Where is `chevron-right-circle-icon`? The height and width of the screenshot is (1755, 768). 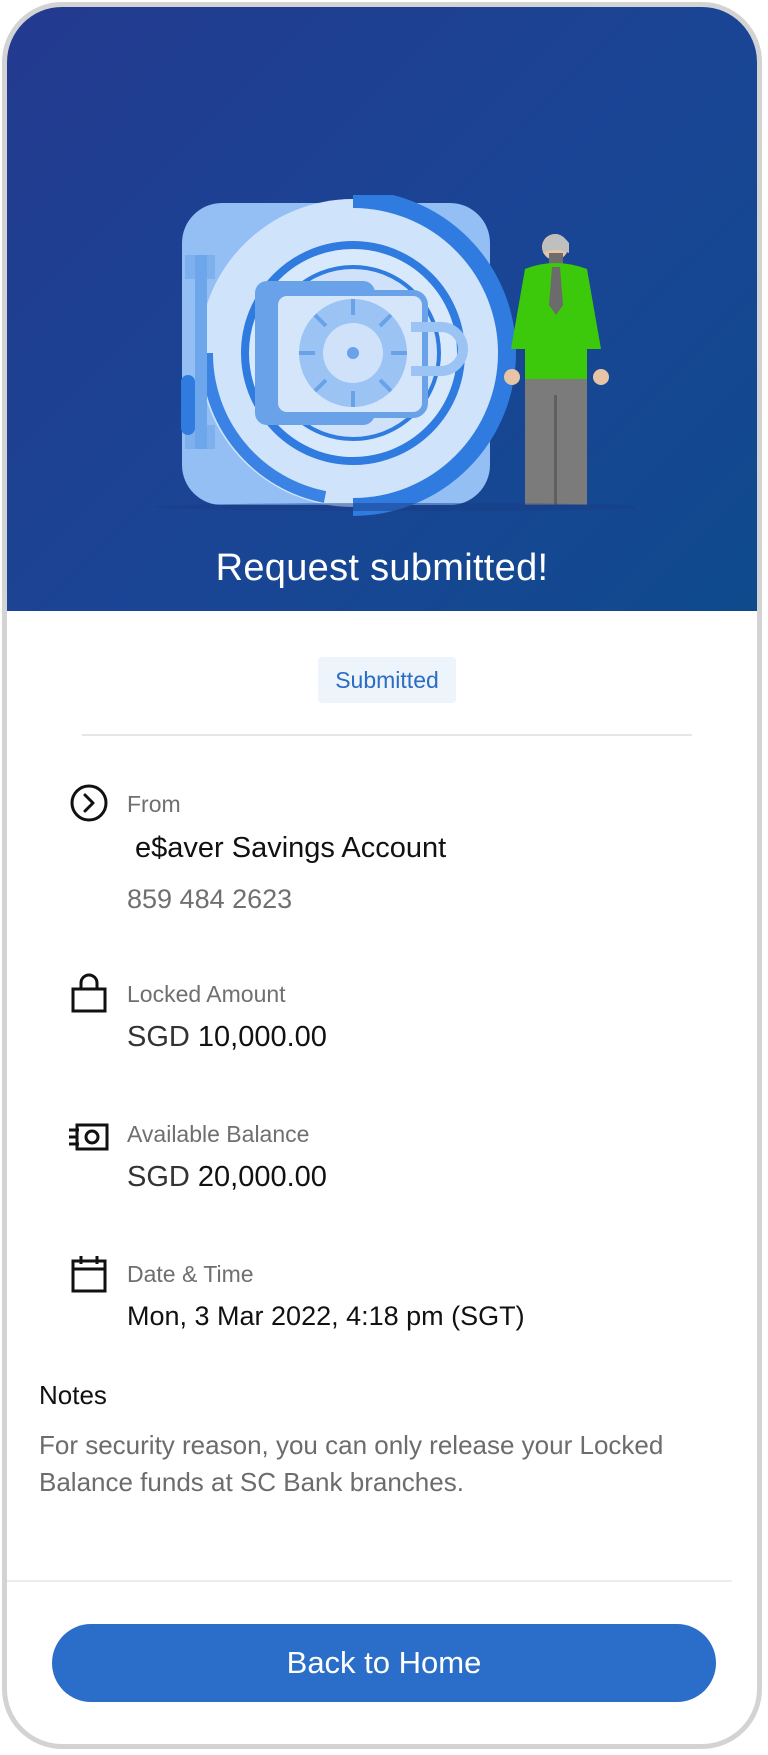
chevron-right-circle-icon is located at coordinates (89, 803).